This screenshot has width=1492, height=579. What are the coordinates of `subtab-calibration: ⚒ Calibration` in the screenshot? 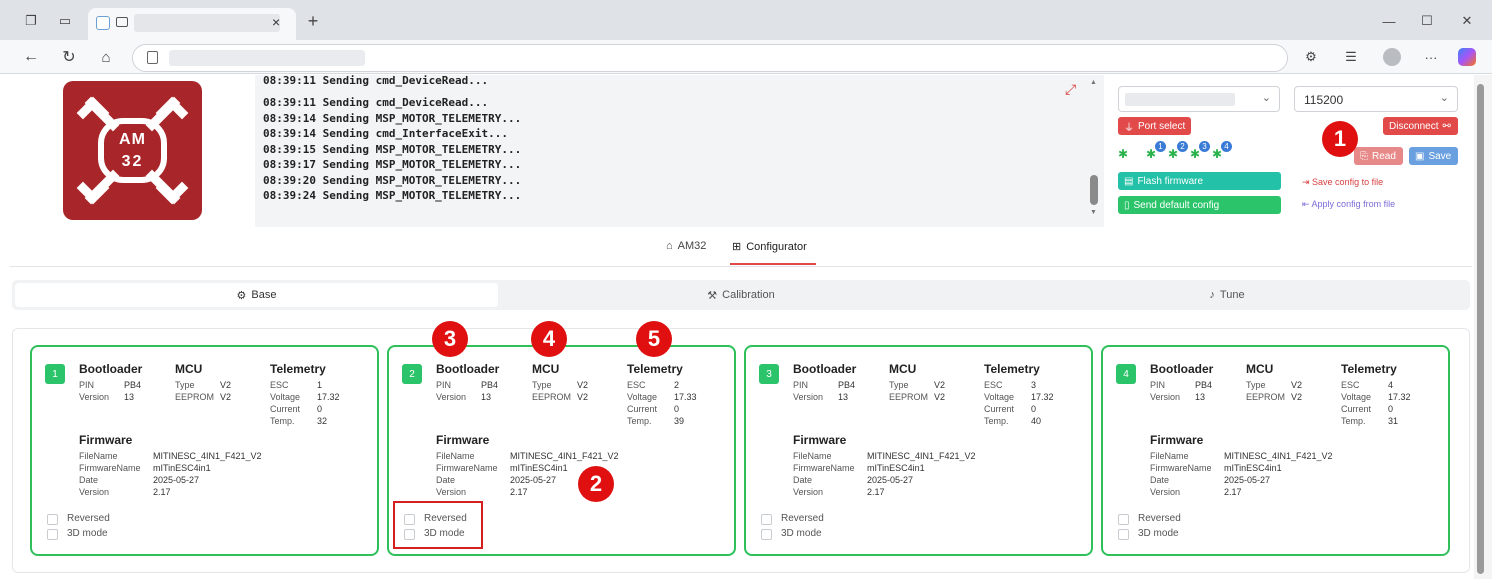 It's located at (741, 295).